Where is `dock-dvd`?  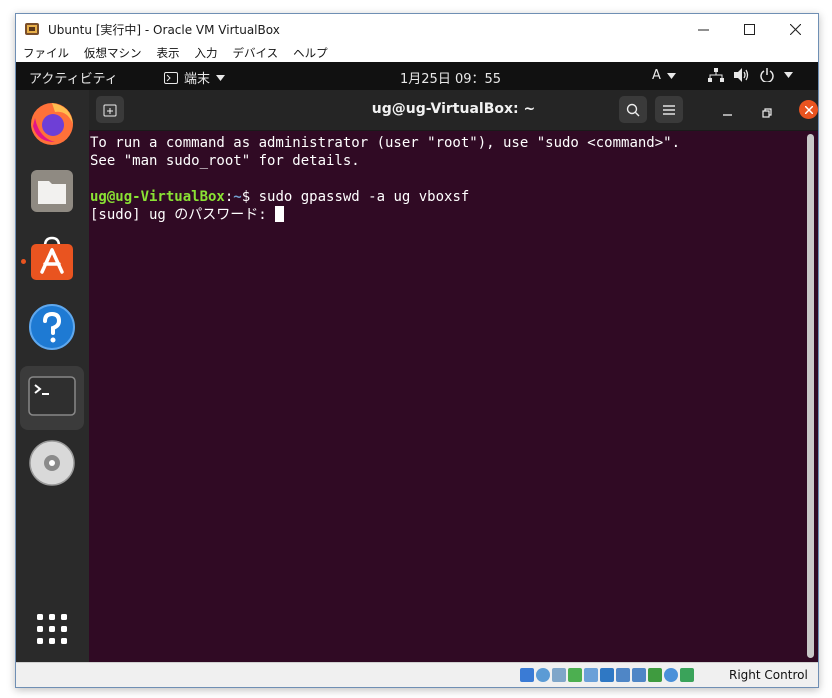
dock-dvd is located at coordinates (52, 463).